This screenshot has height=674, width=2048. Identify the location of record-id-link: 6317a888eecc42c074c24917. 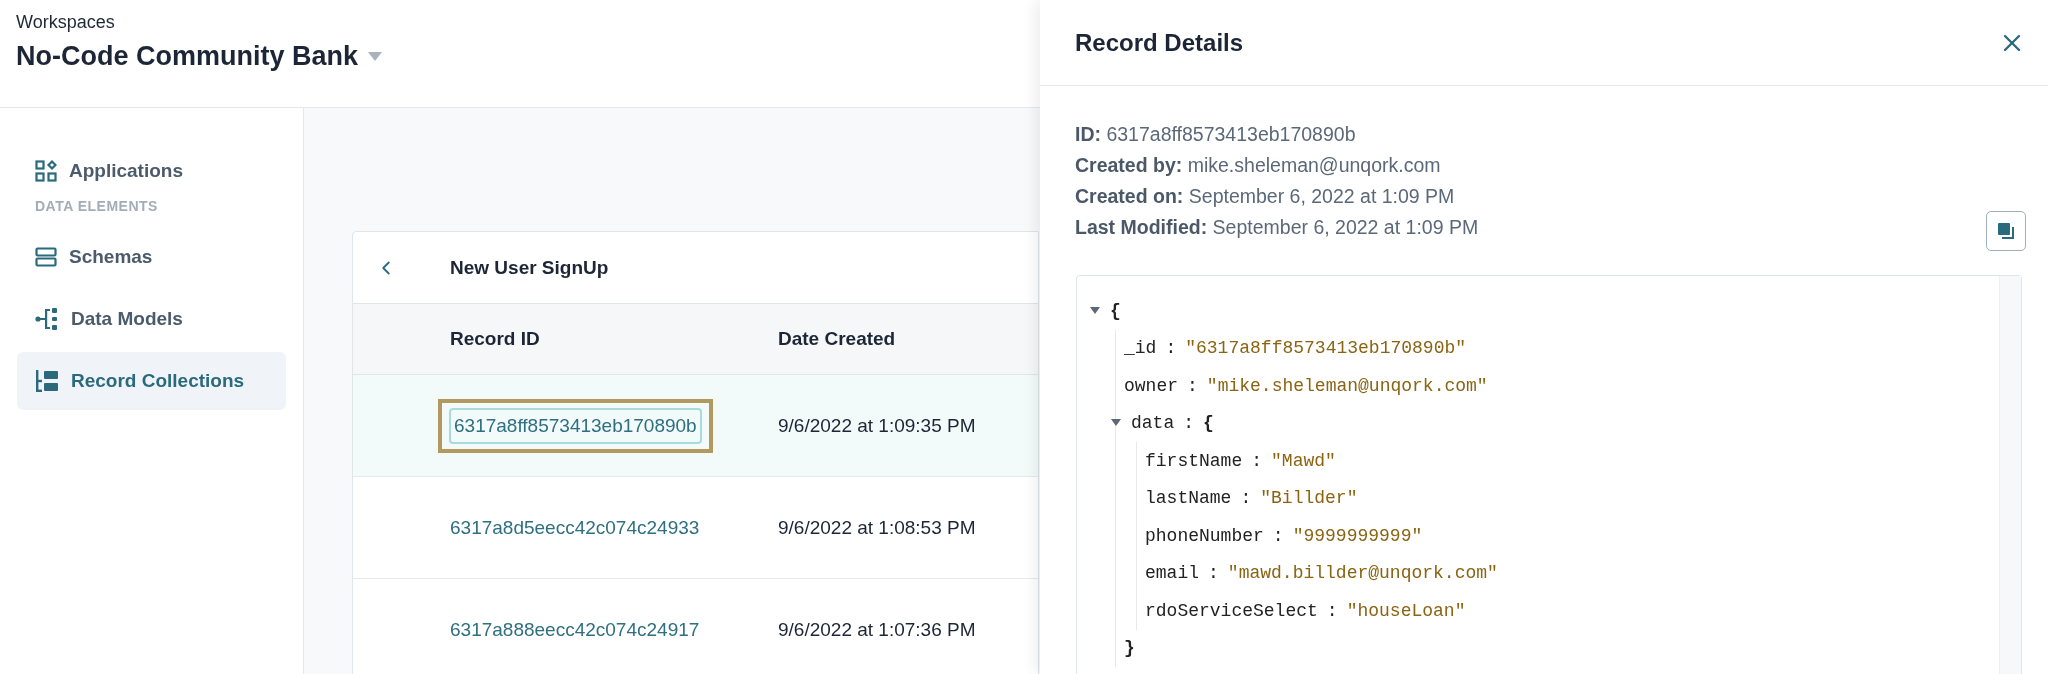
(575, 629).